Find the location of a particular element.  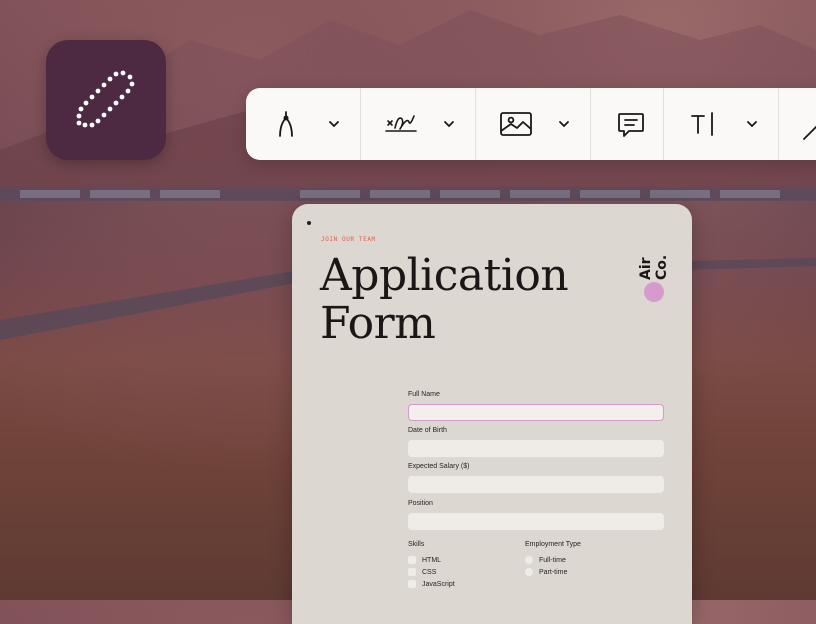

train-background is located at coordinates (408, 194).